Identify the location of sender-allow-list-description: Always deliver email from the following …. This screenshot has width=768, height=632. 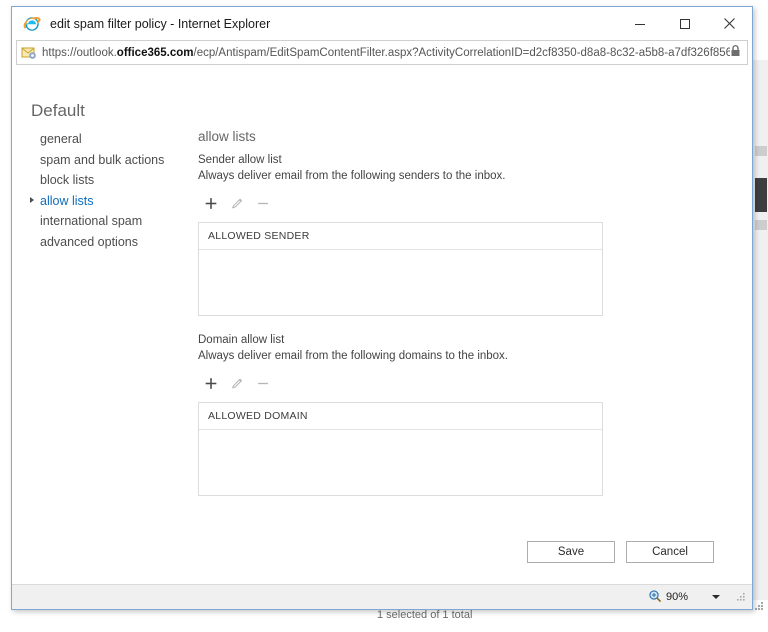
(352, 175).